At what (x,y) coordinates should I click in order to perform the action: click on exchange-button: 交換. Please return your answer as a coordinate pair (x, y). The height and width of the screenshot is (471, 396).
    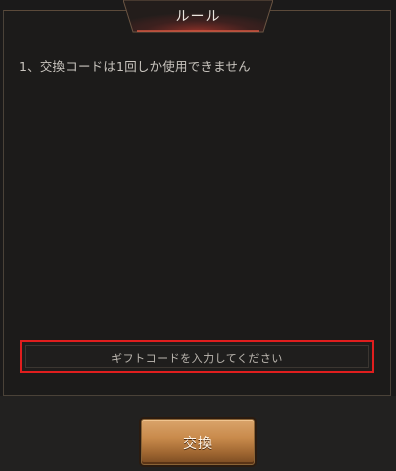
    Looking at the image, I should click on (198, 442).